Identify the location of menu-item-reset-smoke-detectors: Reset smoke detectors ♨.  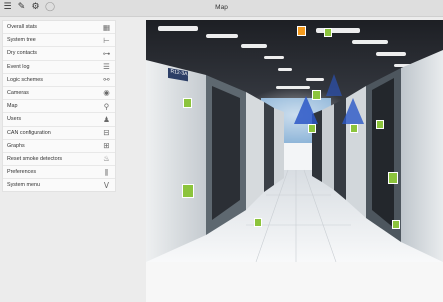
(59, 160).